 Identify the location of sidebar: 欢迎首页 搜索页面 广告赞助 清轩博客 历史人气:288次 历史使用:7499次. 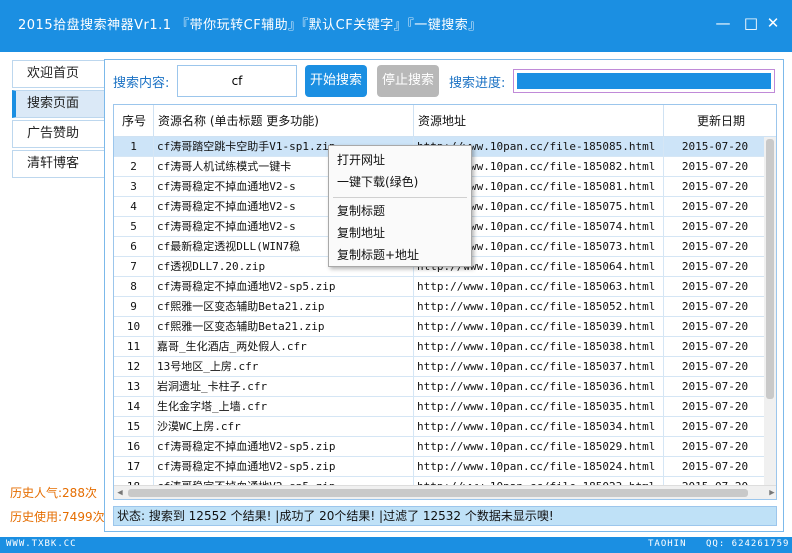
(52, 294).